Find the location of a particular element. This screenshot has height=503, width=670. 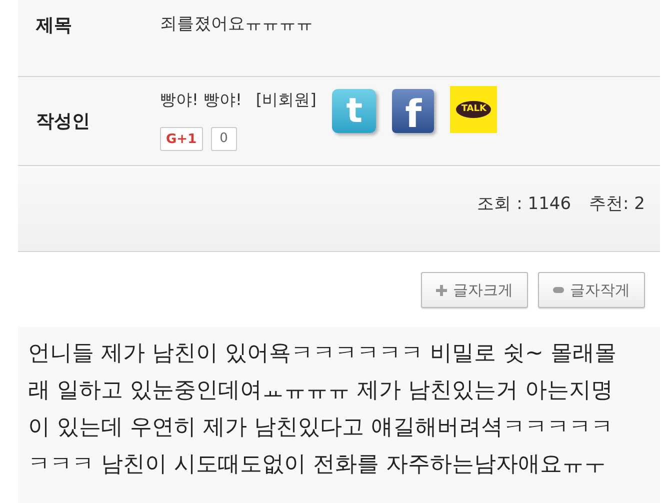

font-size-button: 글자크게 is located at coordinates (474, 290).